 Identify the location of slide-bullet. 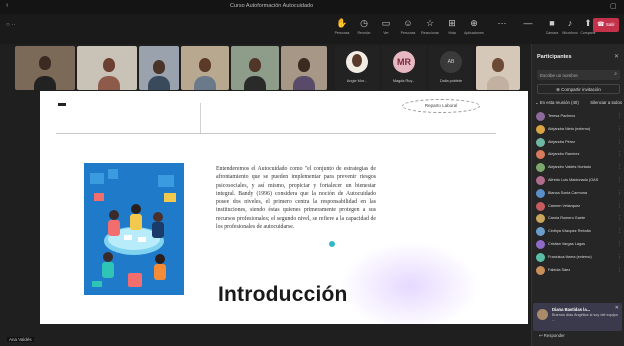
(62, 104).